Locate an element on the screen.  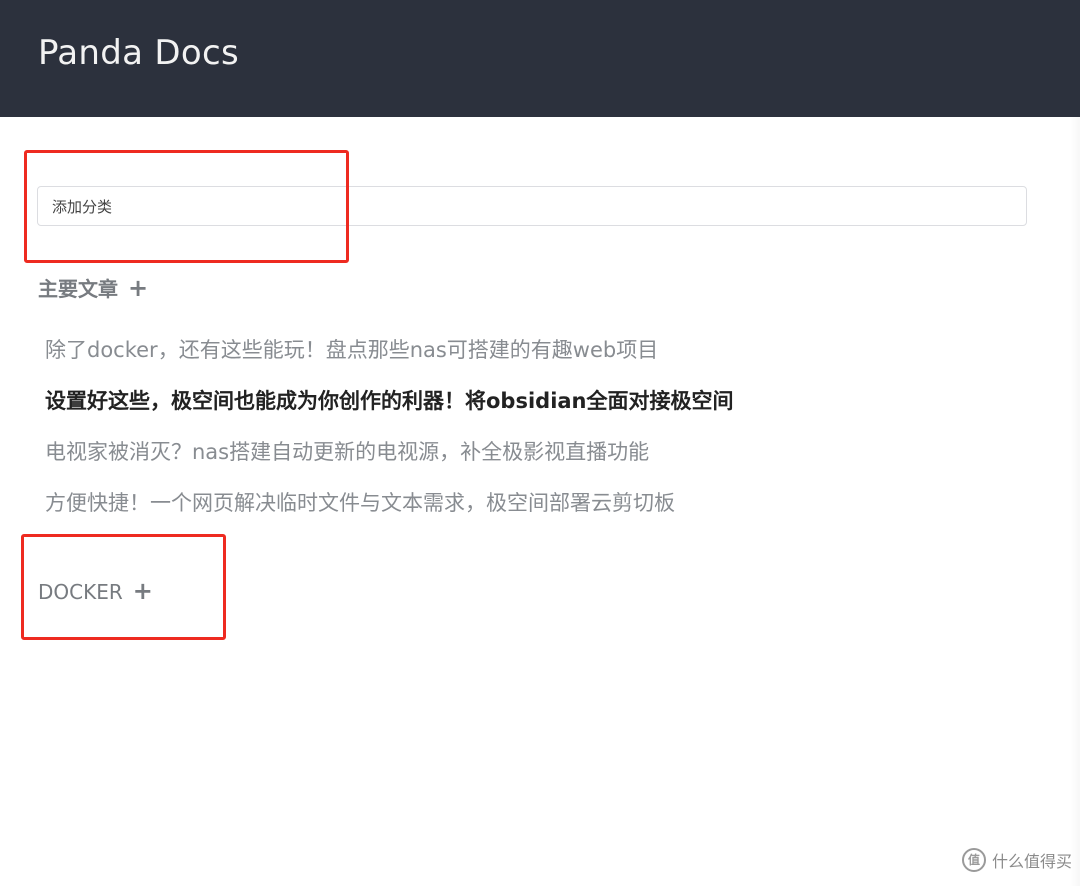
top-bar: Panda Docs is located at coordinates (540, 58).